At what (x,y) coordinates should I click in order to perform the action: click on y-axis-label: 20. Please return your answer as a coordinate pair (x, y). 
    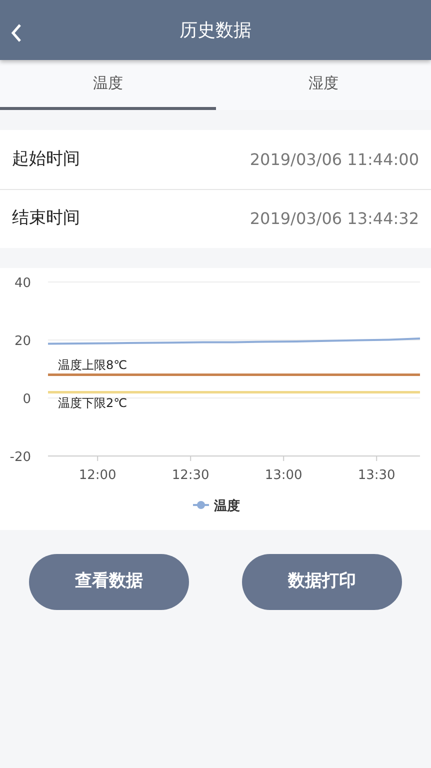
    Looking at the image, I should click on (22, 341).